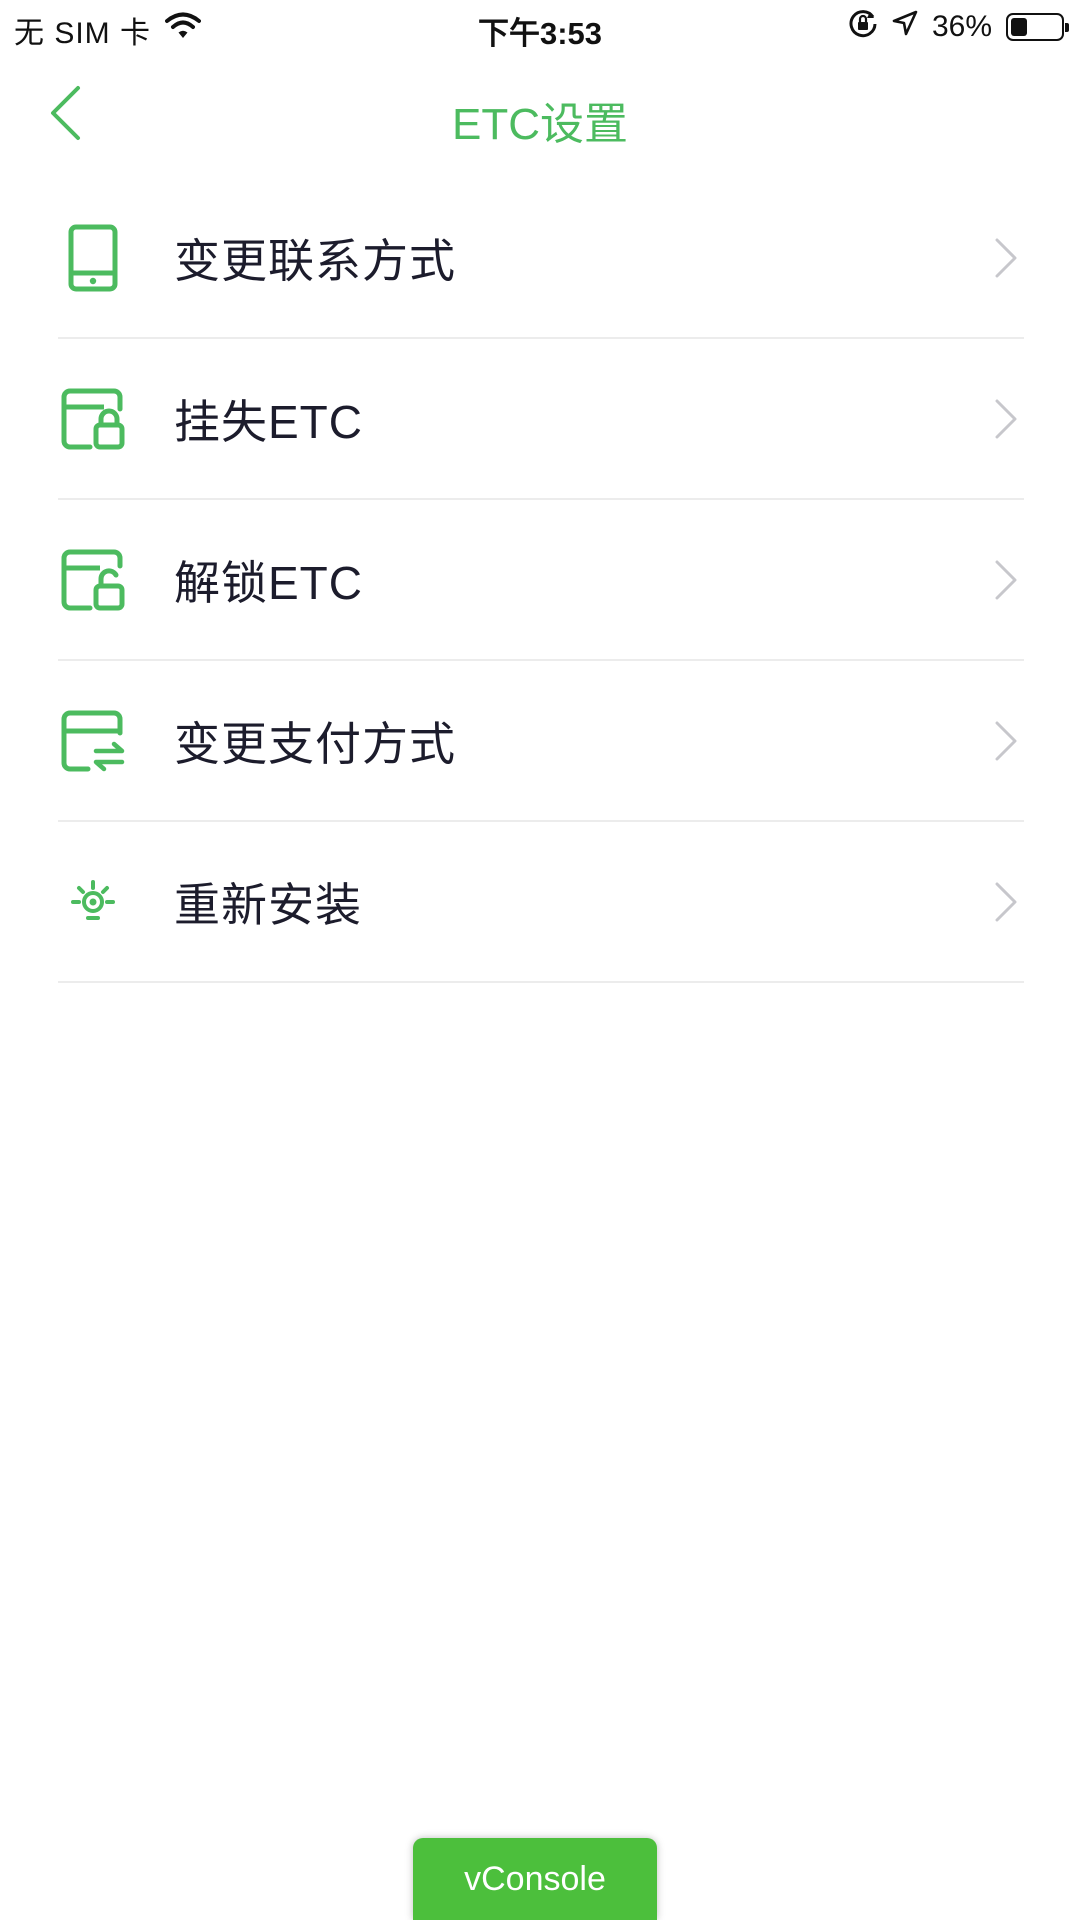 The image size is (1080, 1920). What do you see at coordinates (93, 580) in the screenshot?
I see `card-unlock-icon` at bounding box center [93, 580].